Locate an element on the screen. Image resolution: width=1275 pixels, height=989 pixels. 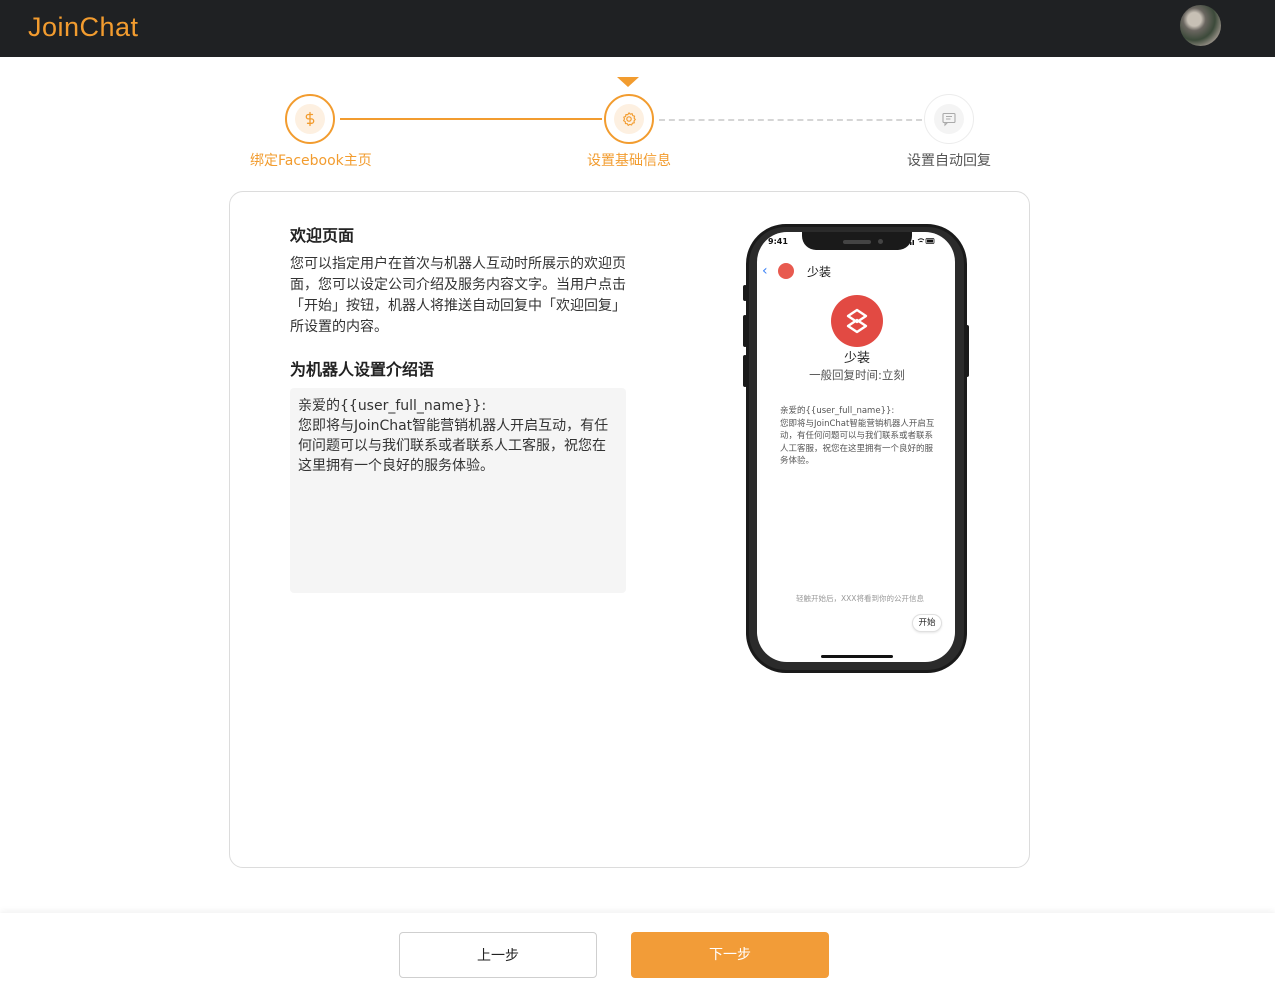
step-1-label: 绑定Facebook主页 is located at coordinates (311, 161).